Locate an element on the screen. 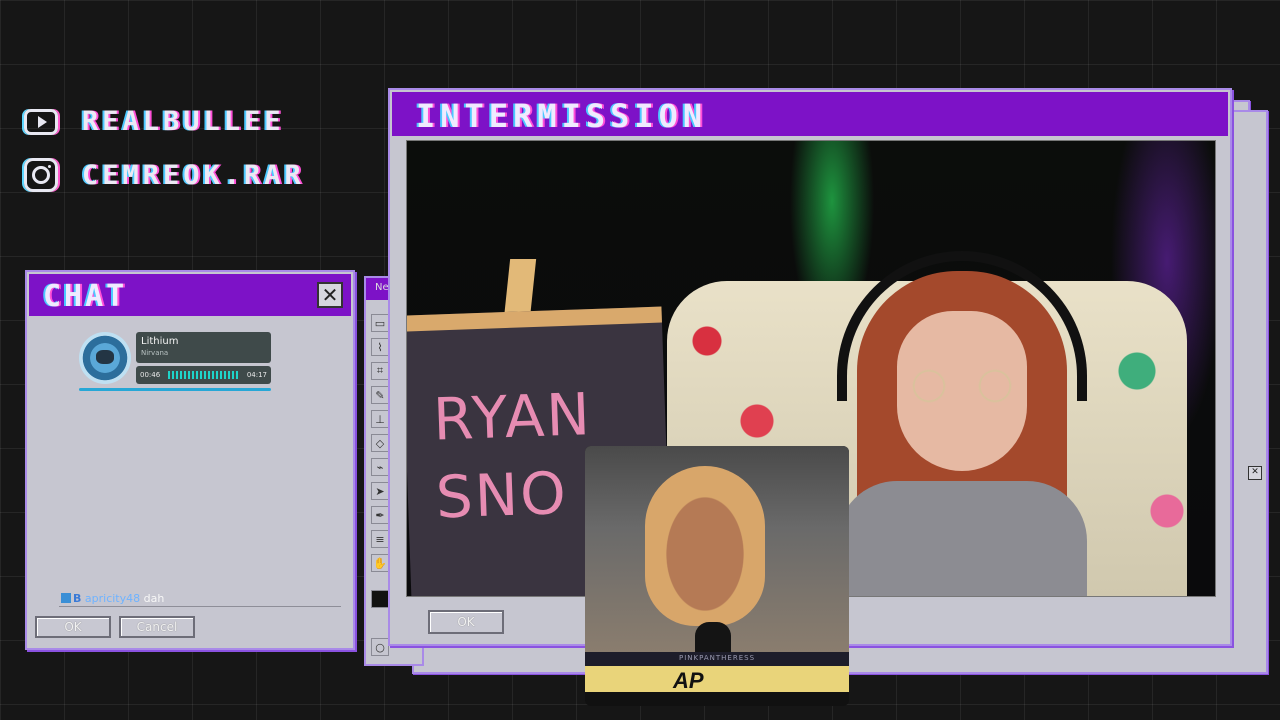 This screenshot has height=720, width=1280. playback-bar: 00:46 04:17 is located at coordinates (203, 375).